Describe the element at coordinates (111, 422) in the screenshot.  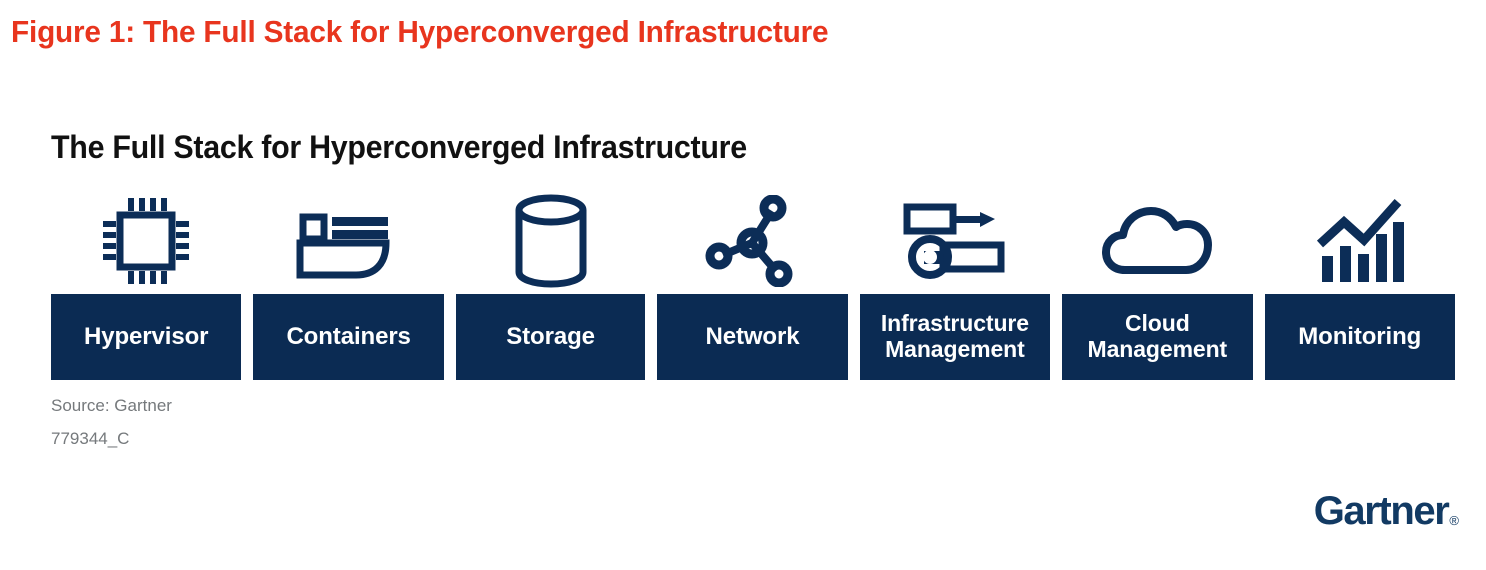
I see `source-block: Source: Gartner 779344_C` at that location.